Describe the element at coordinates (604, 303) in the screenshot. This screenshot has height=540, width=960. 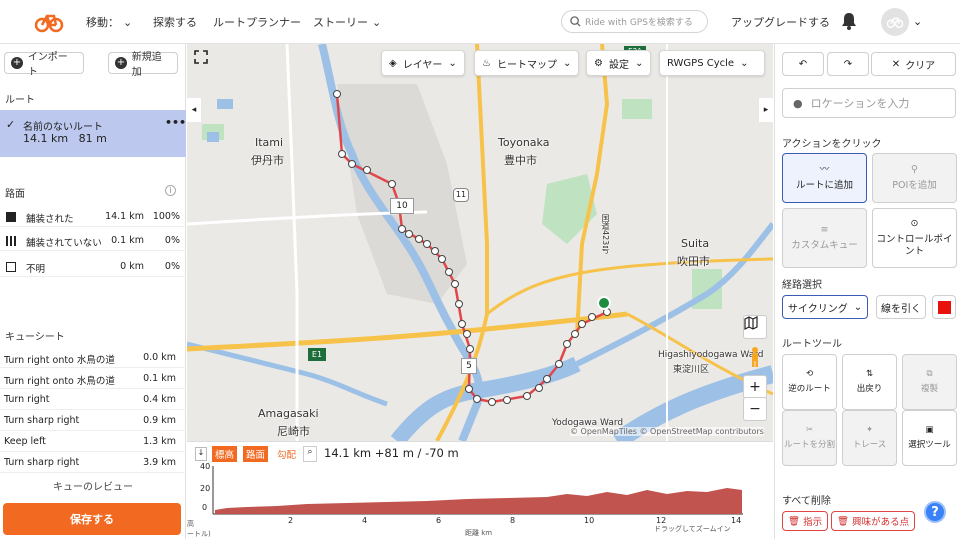
I see `start-marker` at that location.